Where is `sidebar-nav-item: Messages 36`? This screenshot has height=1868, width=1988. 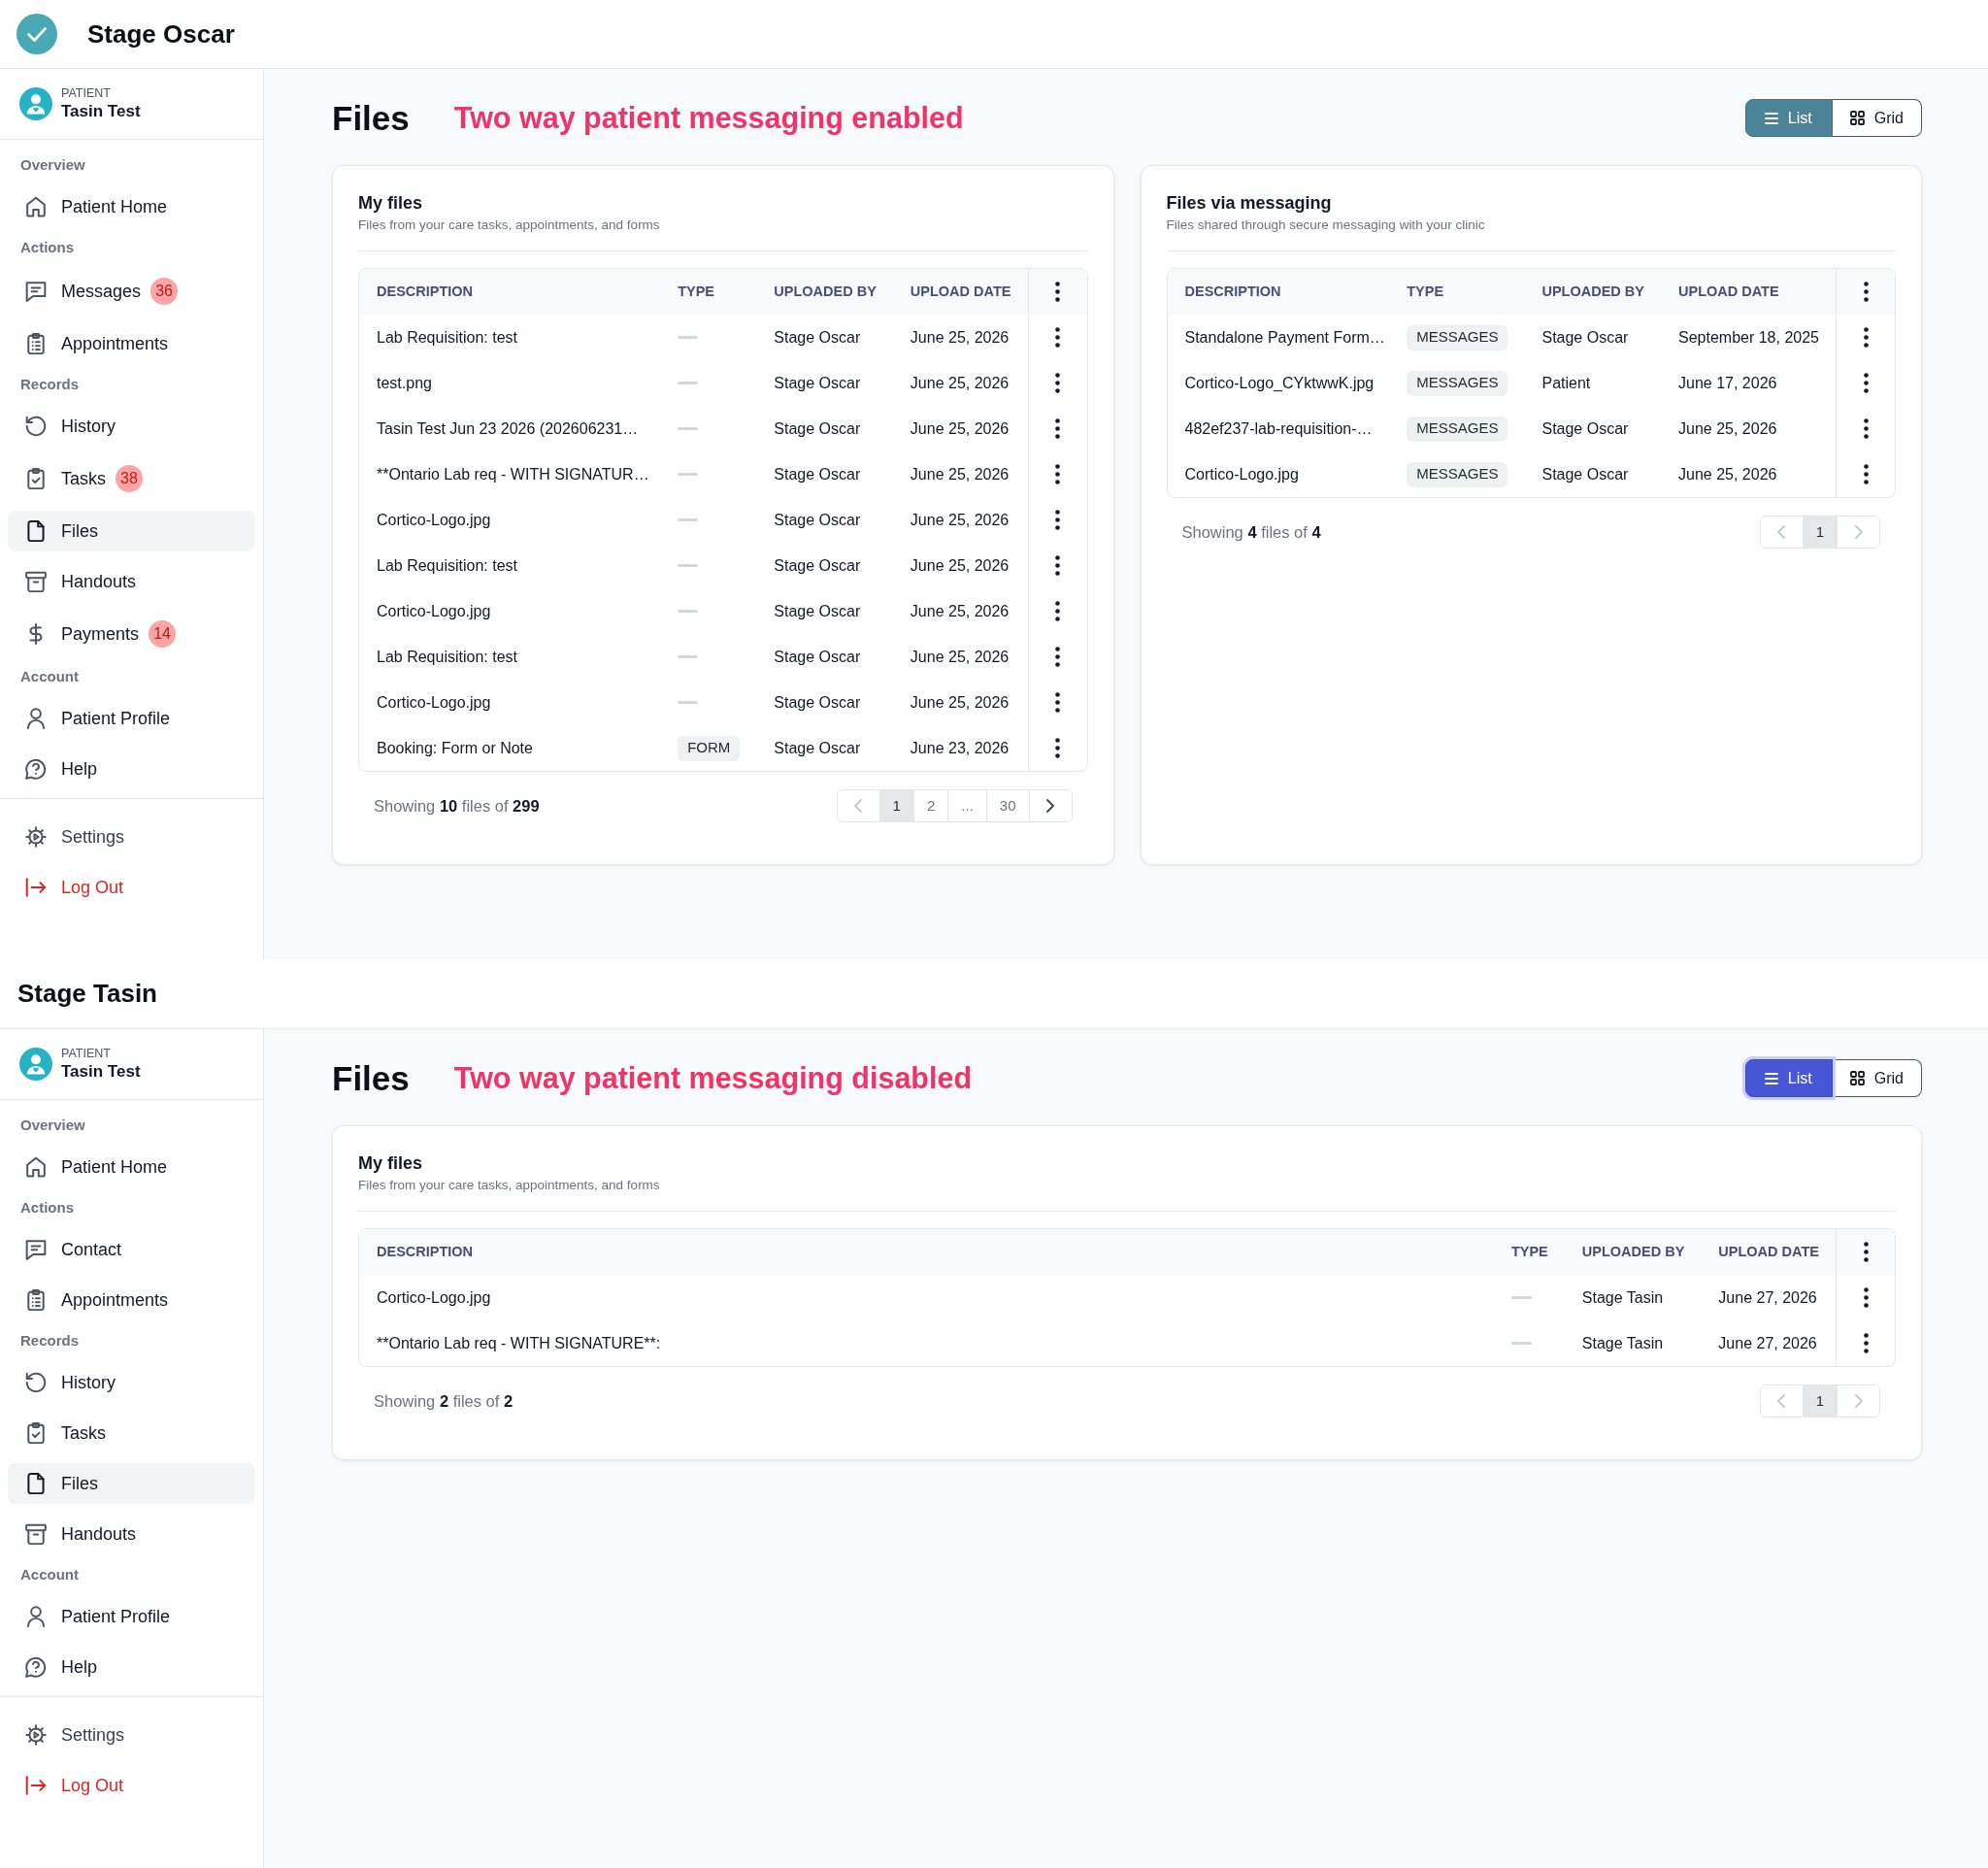
sidebar-nav-item: Messages 36 is located at coordinates (131, 291).